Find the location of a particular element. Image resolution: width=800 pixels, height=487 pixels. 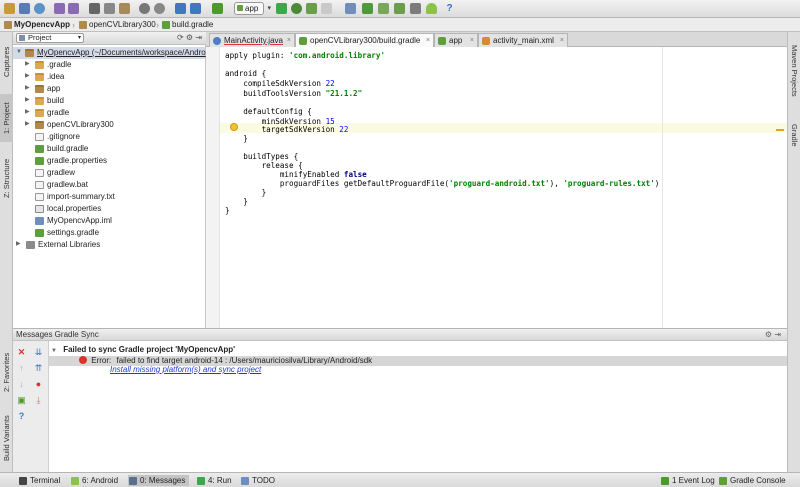

todo-icon is located at coordinates (245, 481).